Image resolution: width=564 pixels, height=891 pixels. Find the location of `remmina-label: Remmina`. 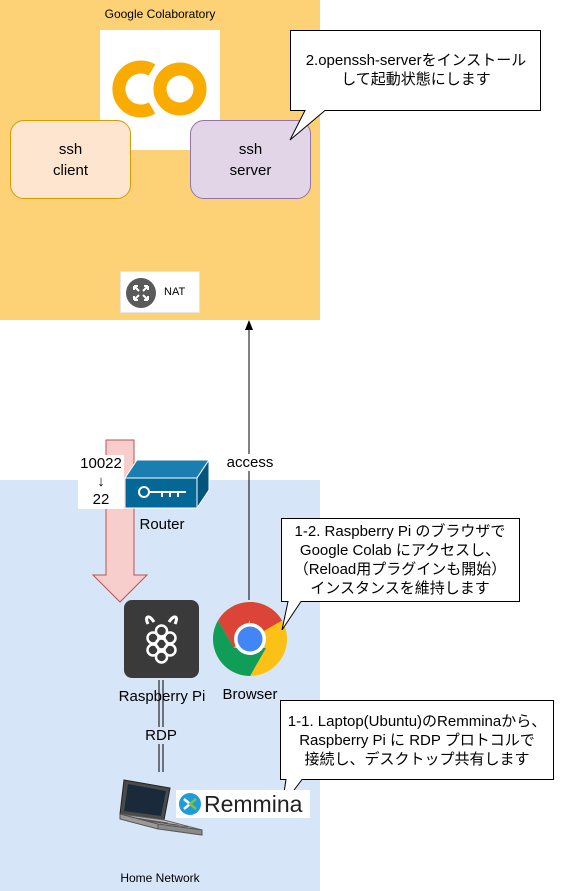

remmina-label: Remmina is located at coordinates (253, 804).